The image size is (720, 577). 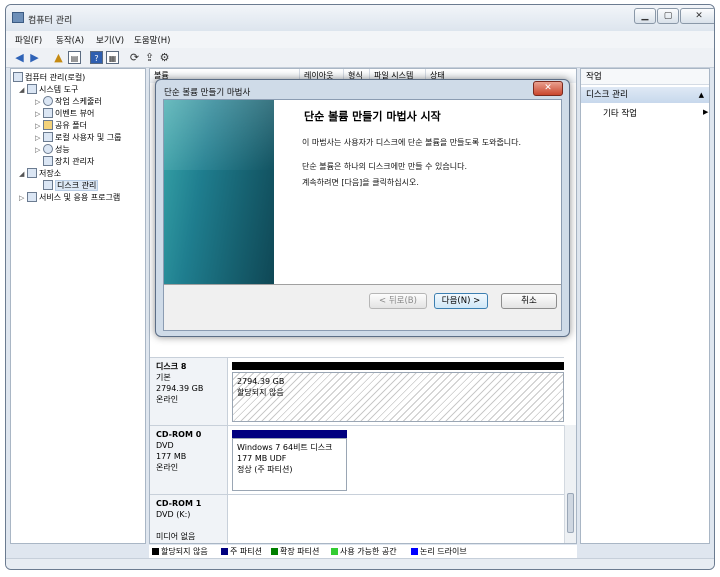 I want to click on back-button: < 뒤로(B), so click(x=398, y=301).